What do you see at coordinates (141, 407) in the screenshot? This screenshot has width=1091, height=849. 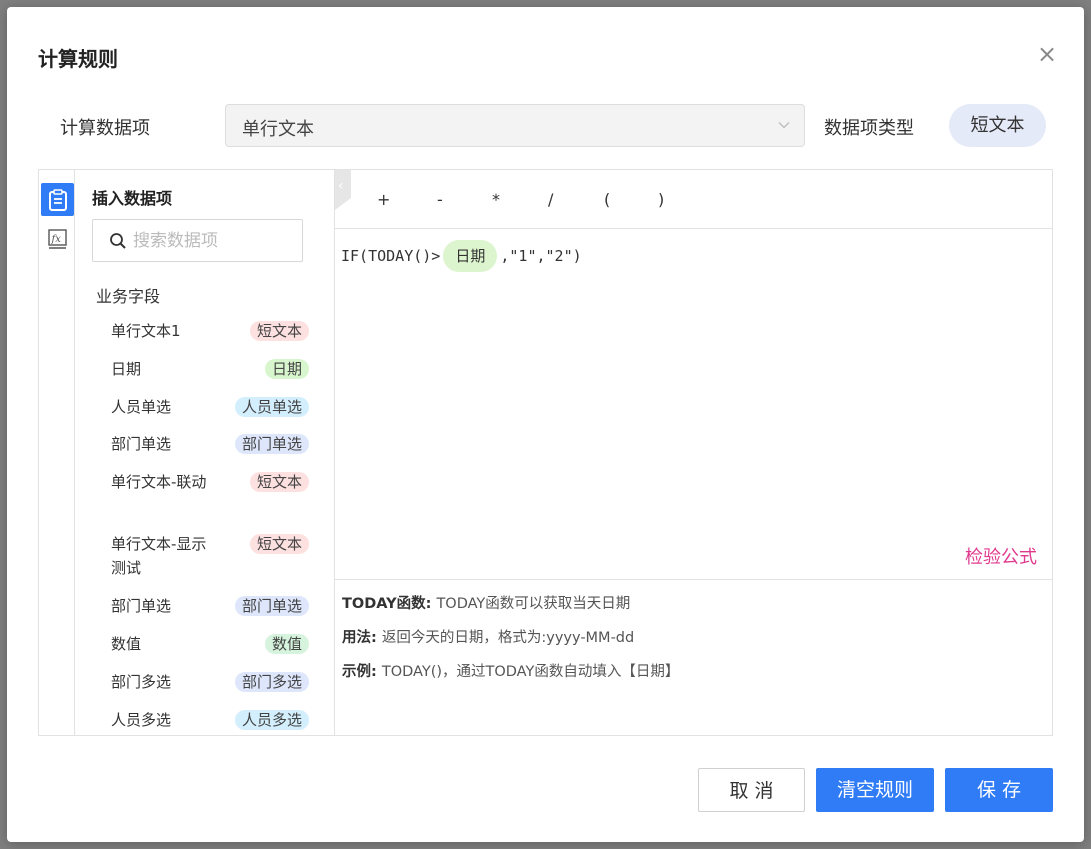 I see `item-label: 人员单选` at bounding box center [141, 407].